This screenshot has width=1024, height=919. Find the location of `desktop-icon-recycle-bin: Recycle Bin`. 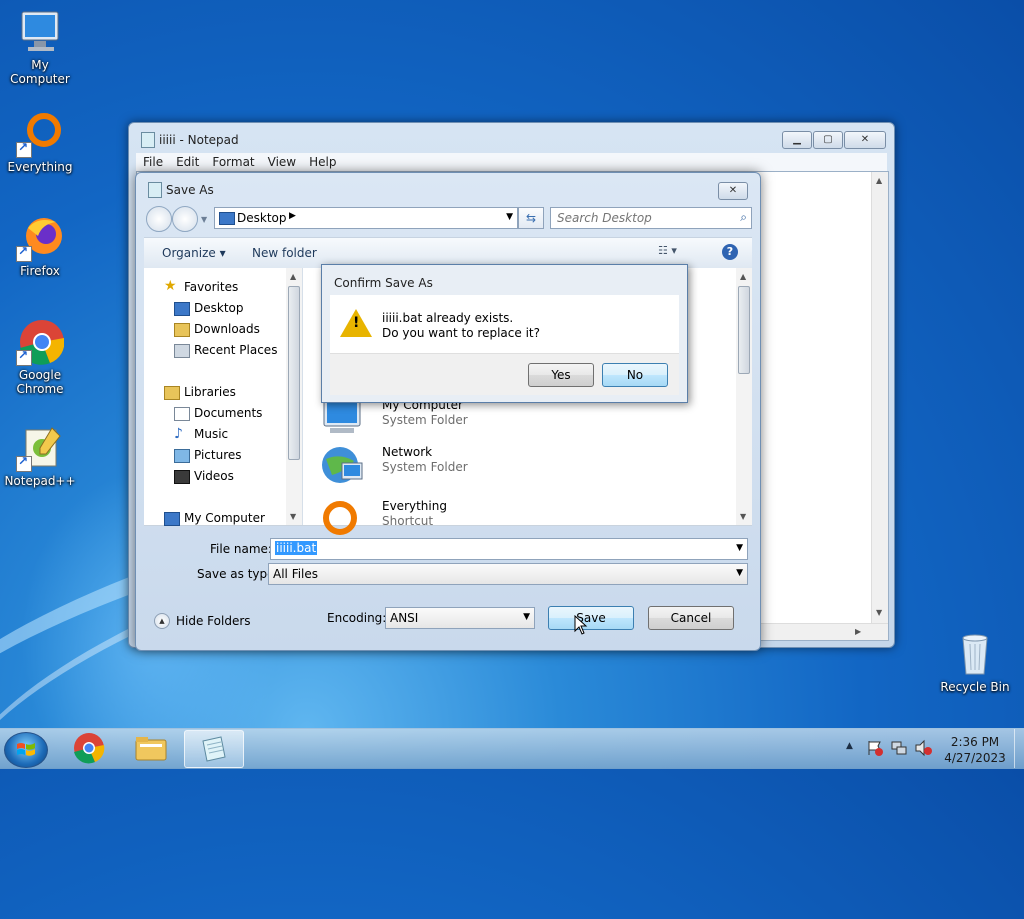

desktop-icon-recycle-bin: Recycle Bin is located at coordinates (975, 662).